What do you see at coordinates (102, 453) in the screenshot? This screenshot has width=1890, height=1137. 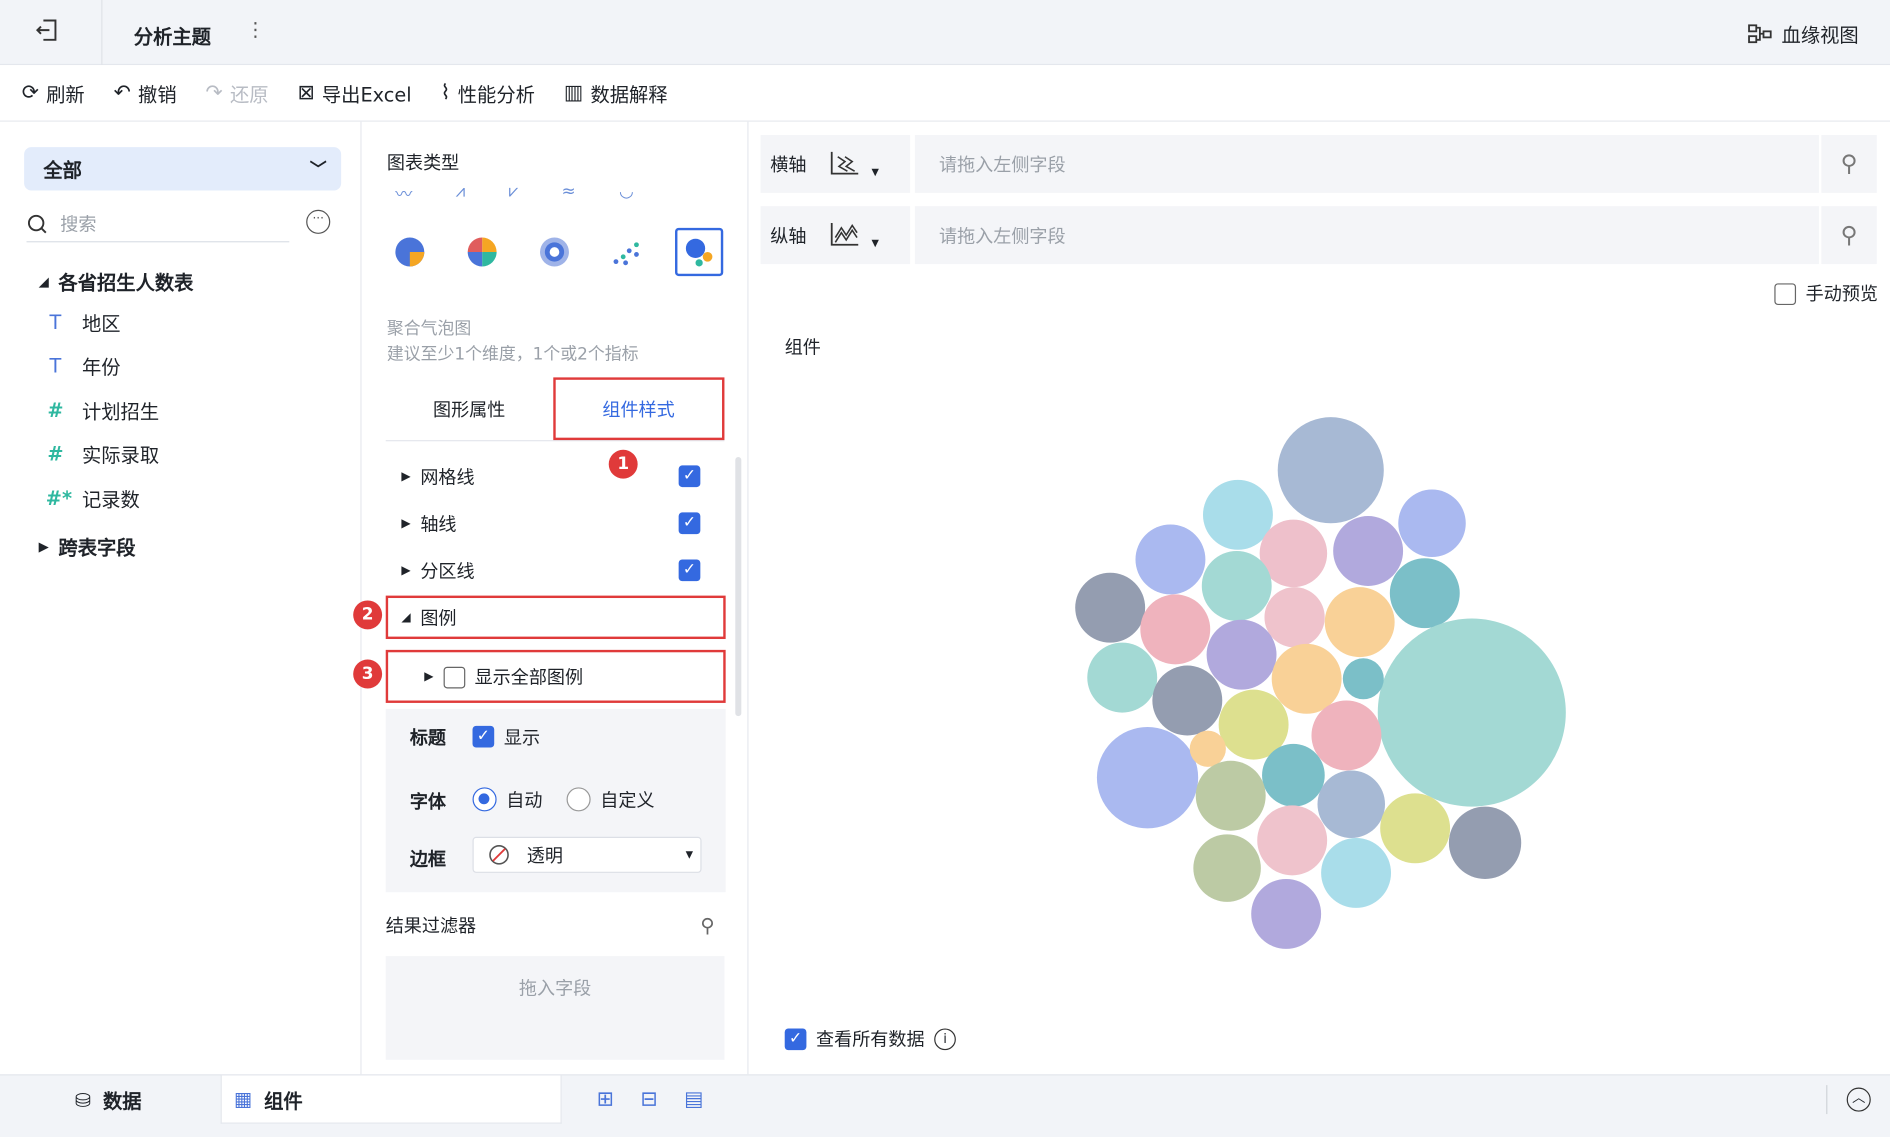 I see `field-item: # 实际录取` at bounding box center [102, 453].